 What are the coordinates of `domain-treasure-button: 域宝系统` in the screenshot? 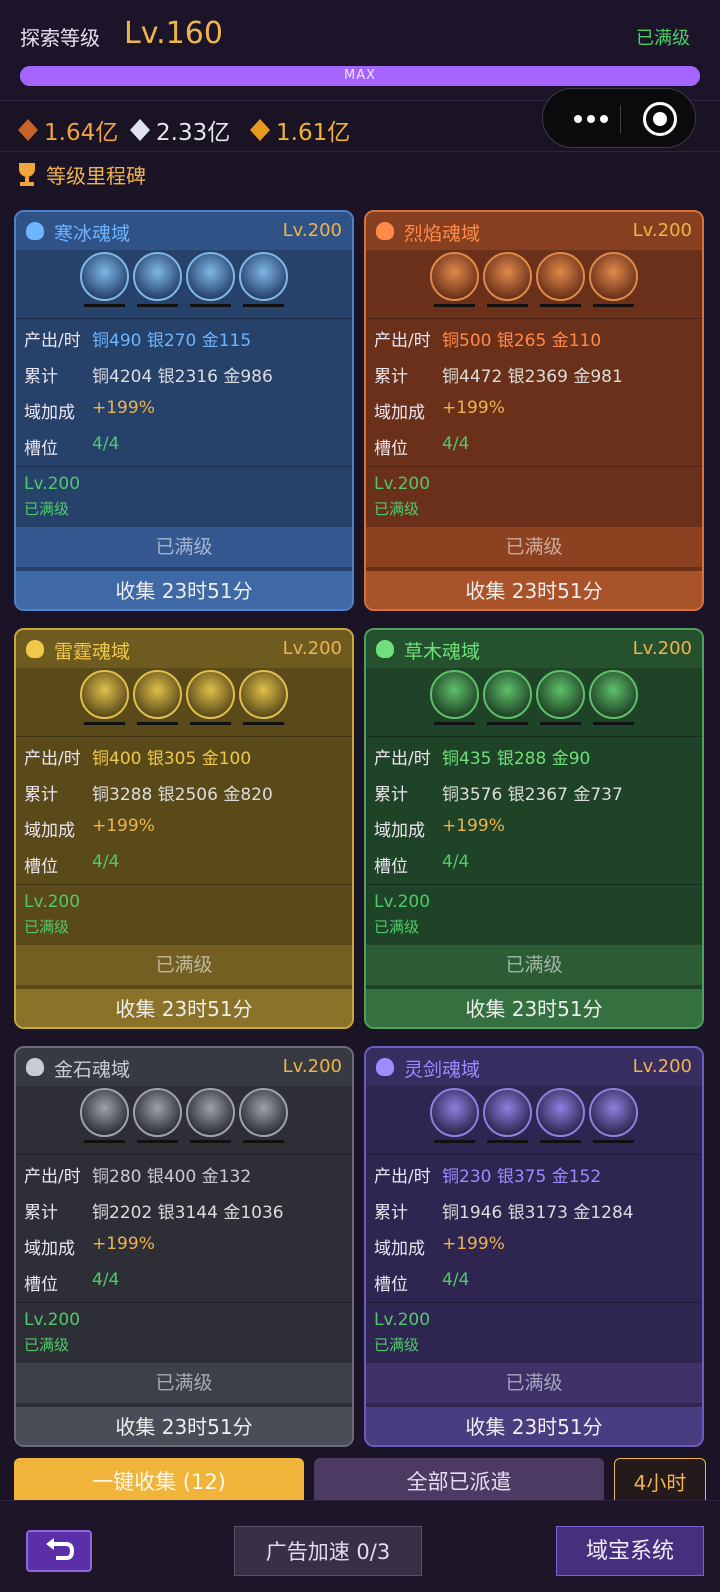 It's located at (630, 1551).